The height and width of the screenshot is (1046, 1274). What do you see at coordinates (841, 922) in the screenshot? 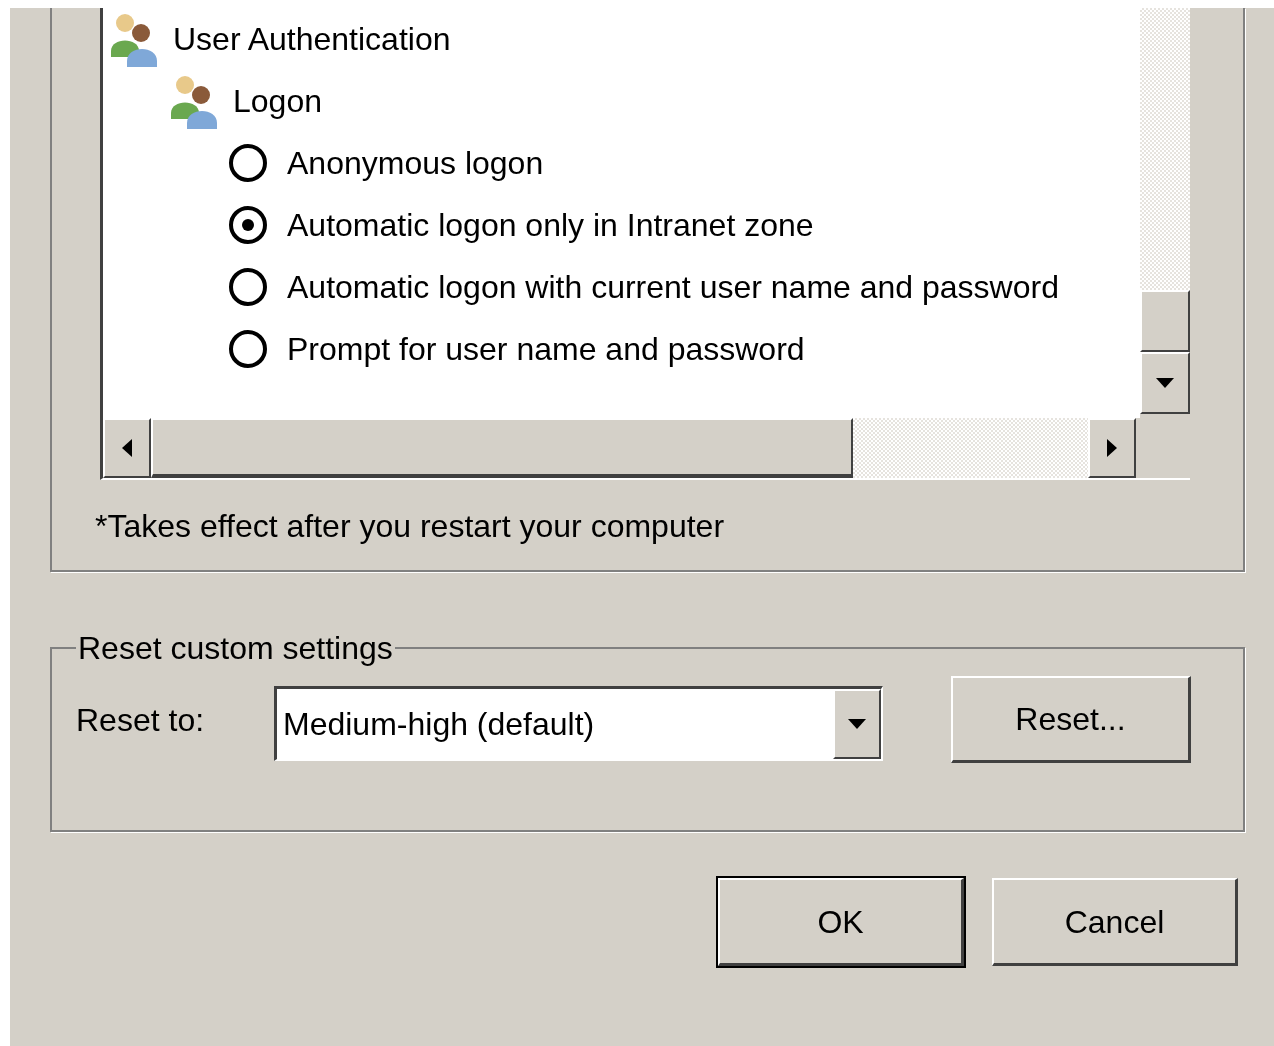
I see `dialog-button: OK` at bounding box center [841, 922].